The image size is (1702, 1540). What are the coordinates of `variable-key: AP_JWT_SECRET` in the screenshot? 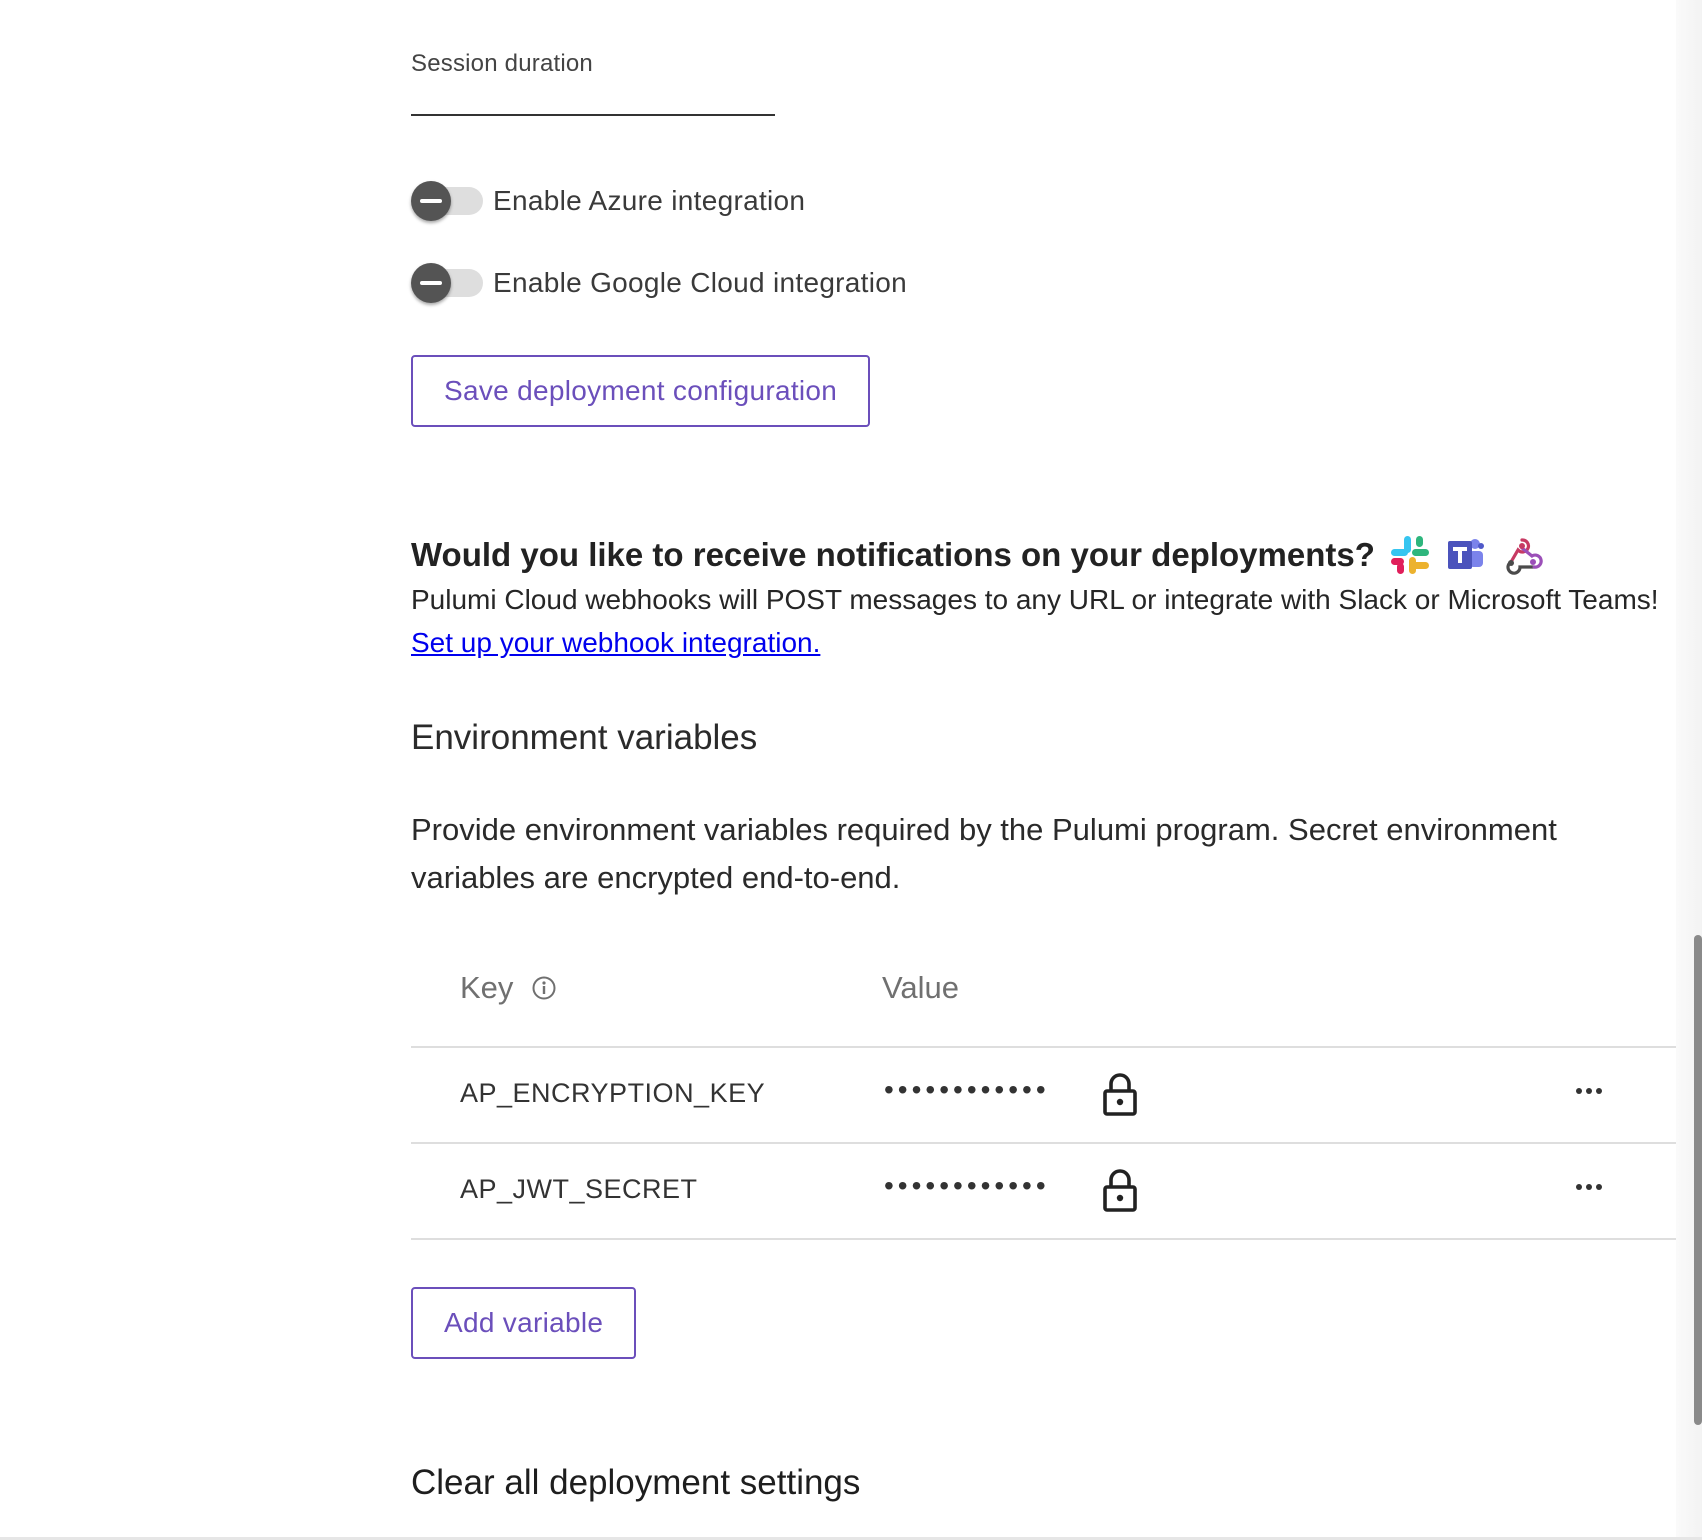 It's located at (579, 1189).